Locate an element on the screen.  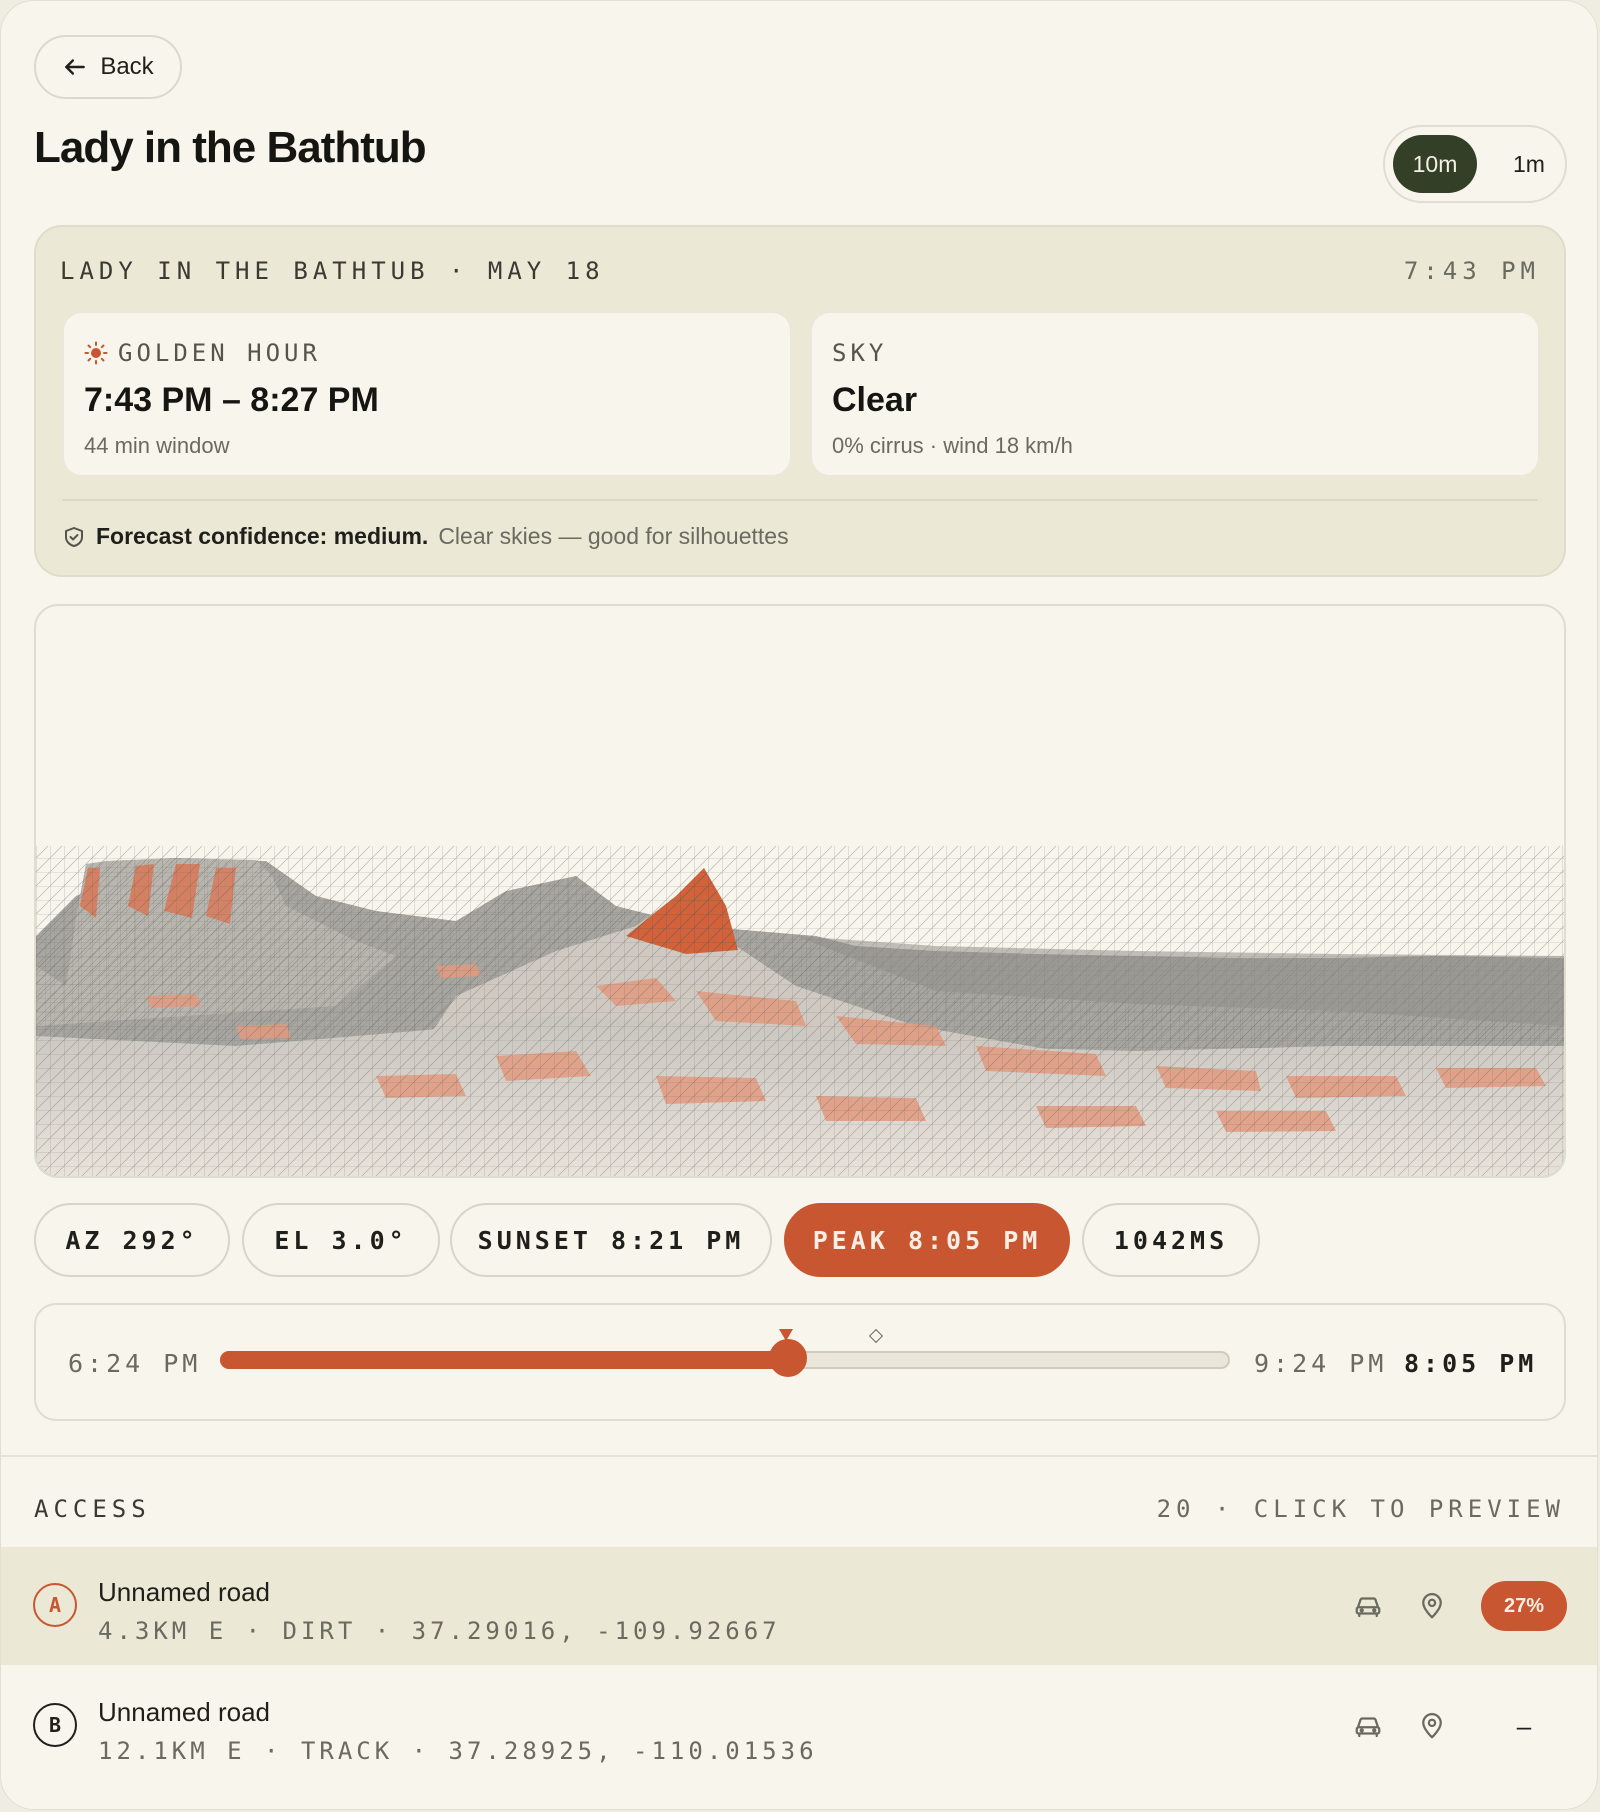
azimuth-chip: AZ 292° is located at coordinates (132, 1240).